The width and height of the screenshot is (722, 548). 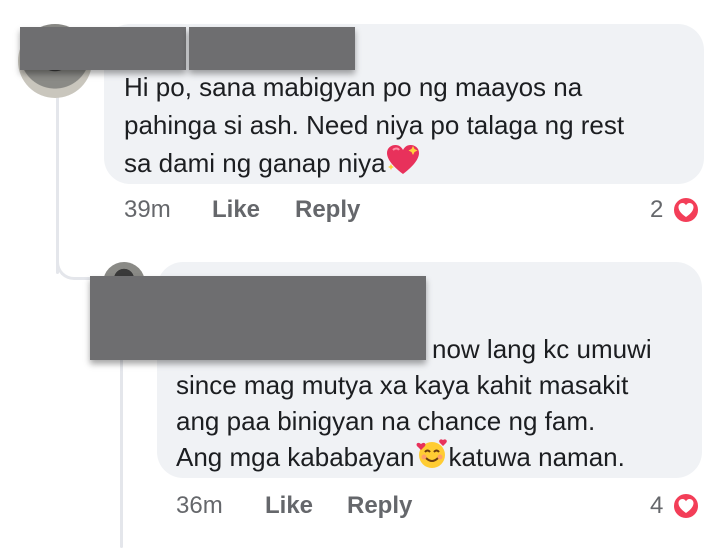 I want to click on comment-timestamp: 36m, so click(x=199, y=506).